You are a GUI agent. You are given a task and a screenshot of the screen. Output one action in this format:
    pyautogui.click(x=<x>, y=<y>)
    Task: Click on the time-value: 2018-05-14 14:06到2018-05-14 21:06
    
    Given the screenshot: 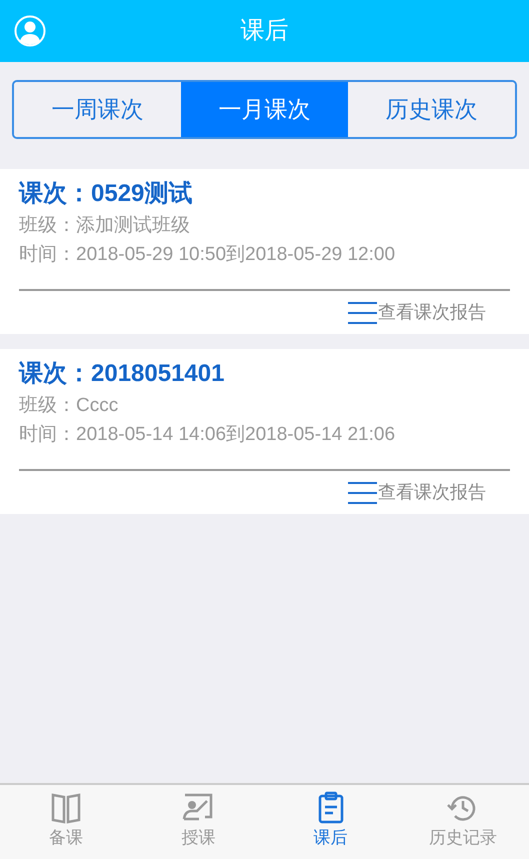 What is the action you would take?
    pyautogui.click(x=236, y=435)
    